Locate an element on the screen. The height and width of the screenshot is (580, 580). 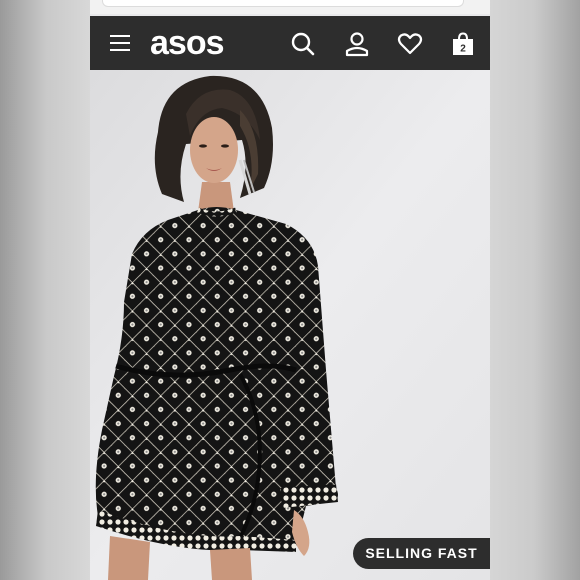
address-field is located at coordinates (283, 3).